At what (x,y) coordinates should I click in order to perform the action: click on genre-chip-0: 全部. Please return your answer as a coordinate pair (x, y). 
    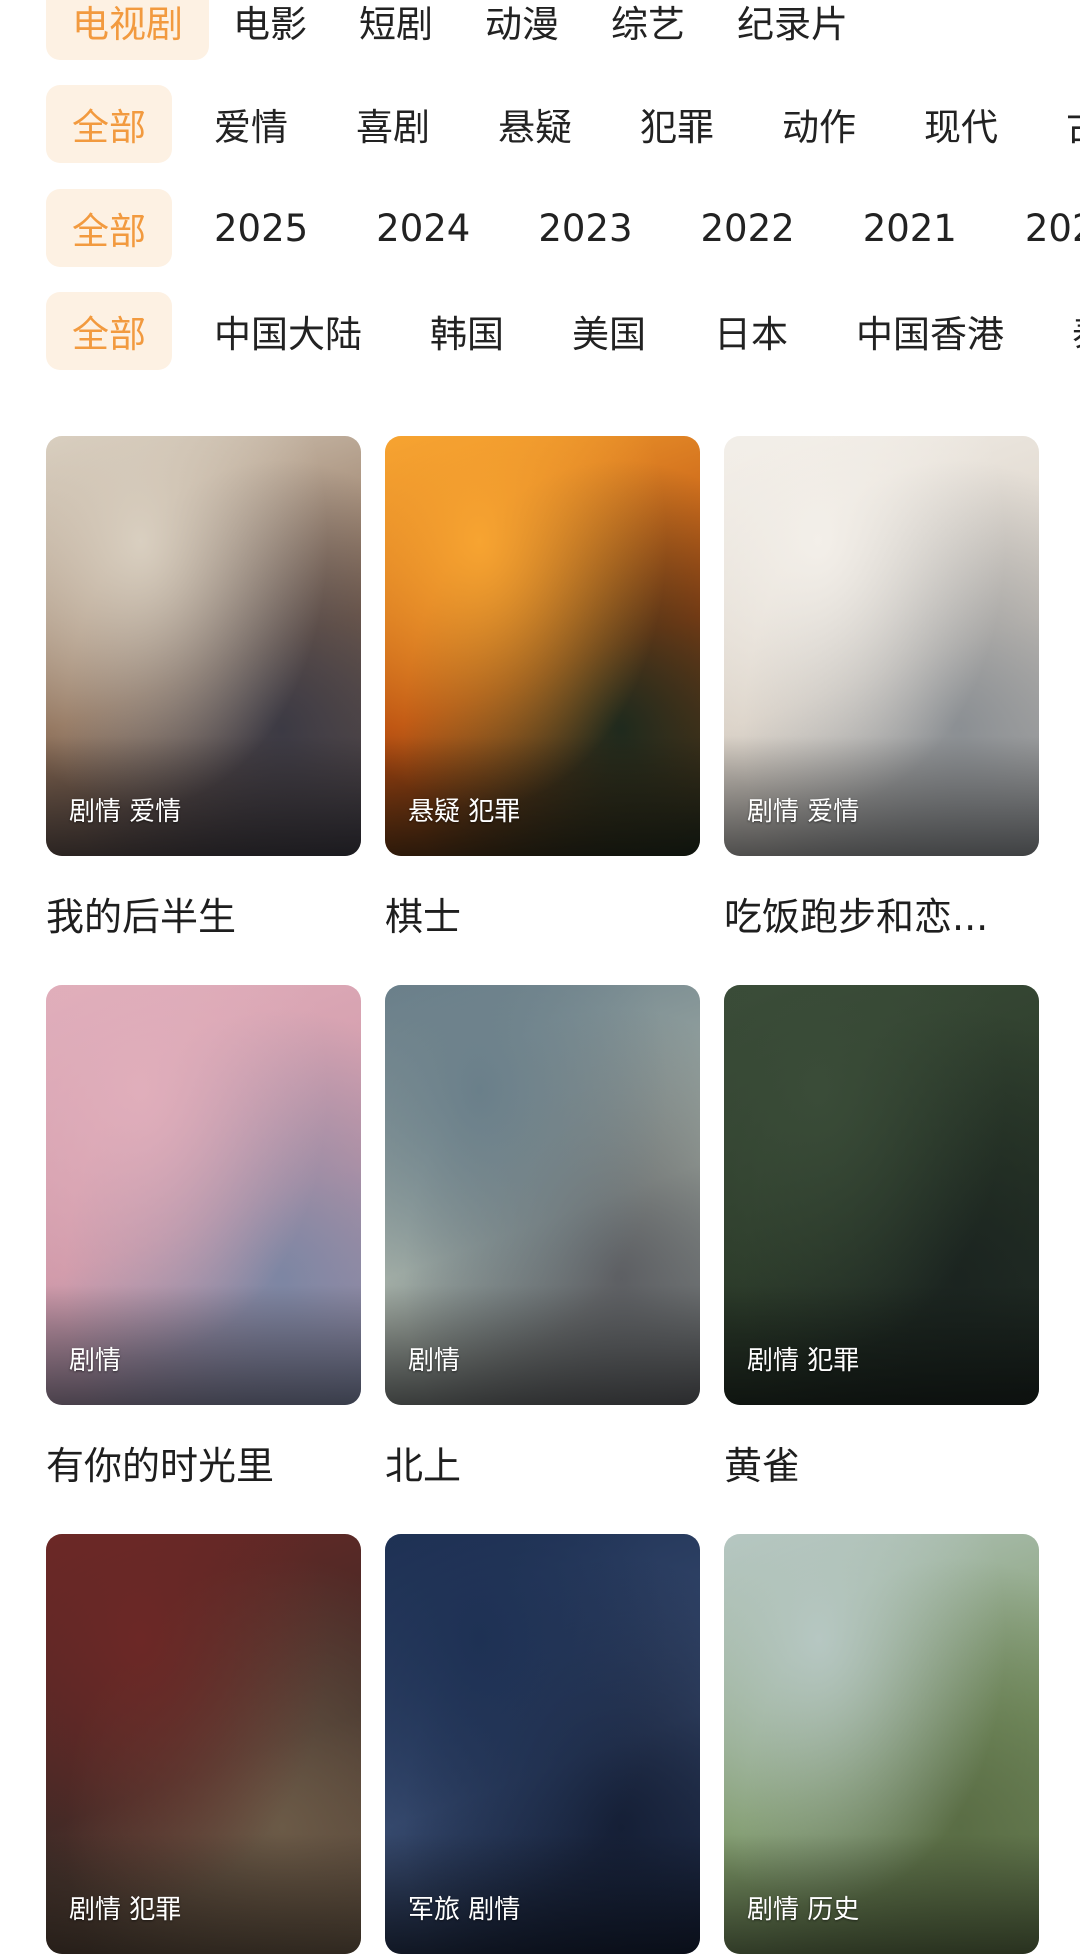
    Looking at the image, I should click on (109, 124).